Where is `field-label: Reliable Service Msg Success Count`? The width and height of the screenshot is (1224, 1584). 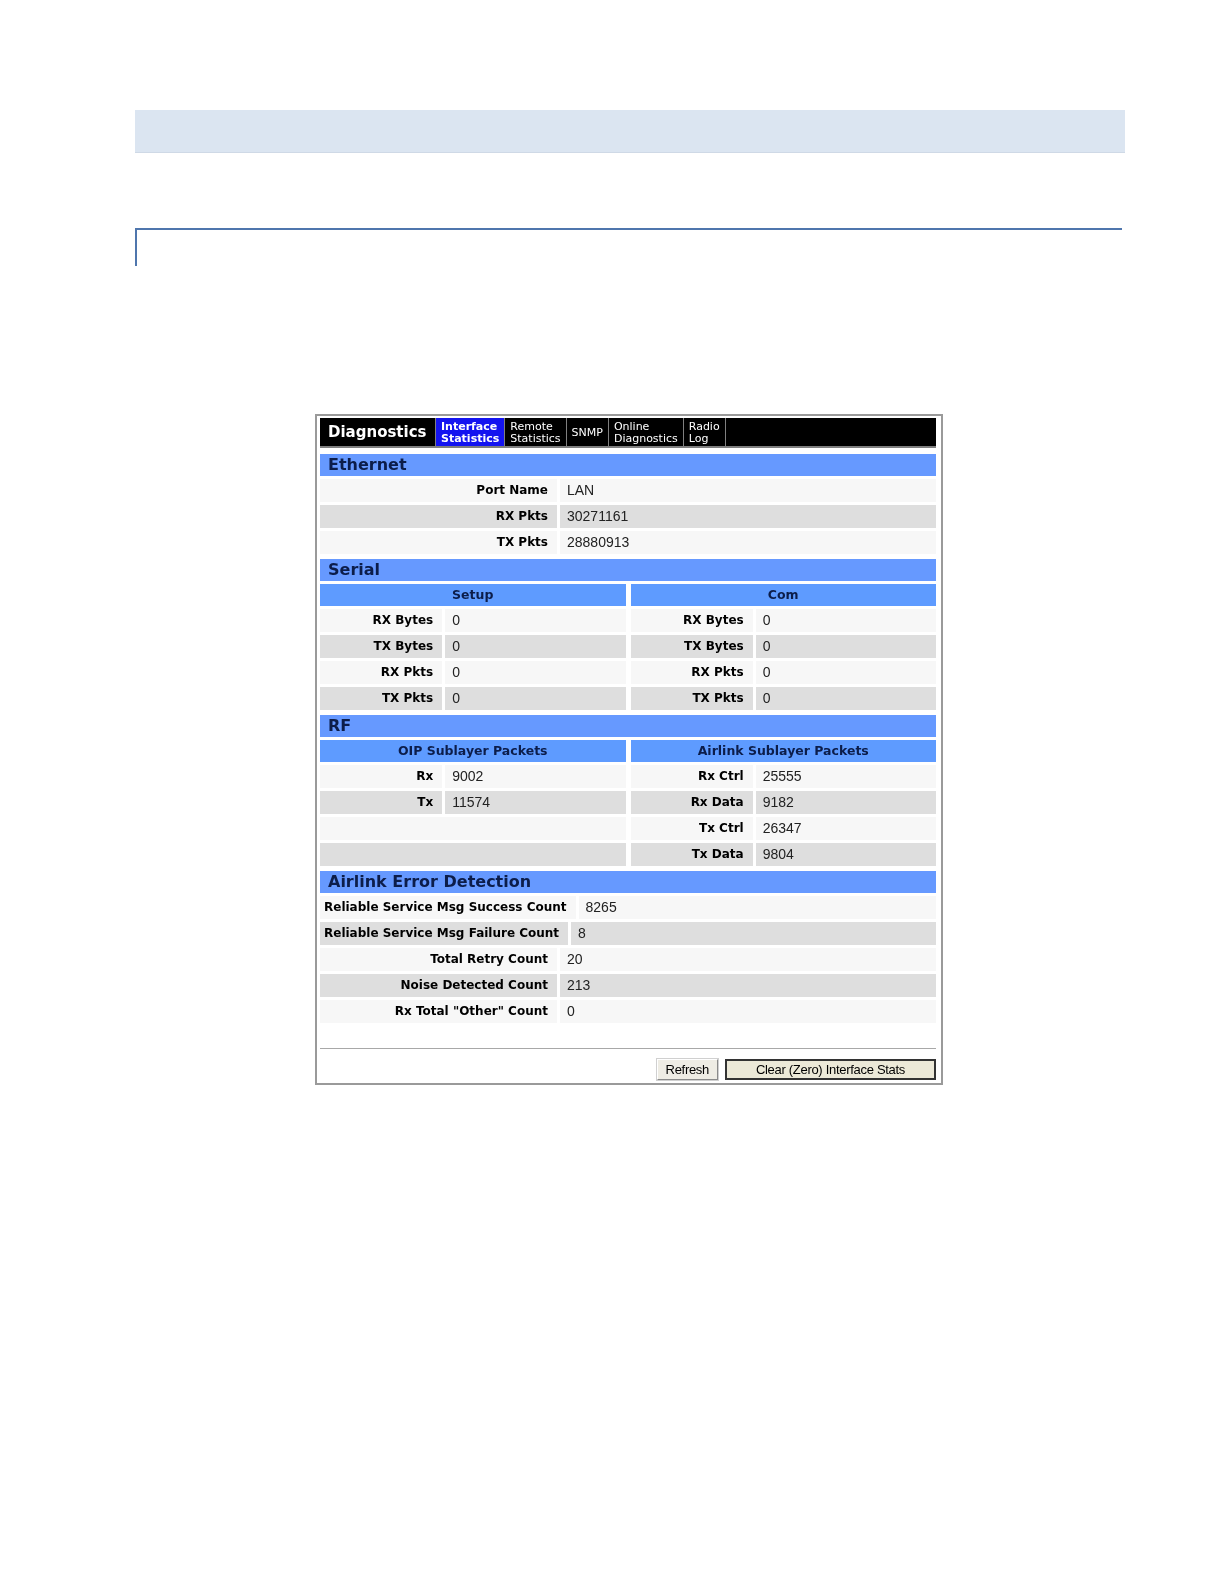
field-label: Reliable Service Msg Success Count is located at coordinates (448, 907).